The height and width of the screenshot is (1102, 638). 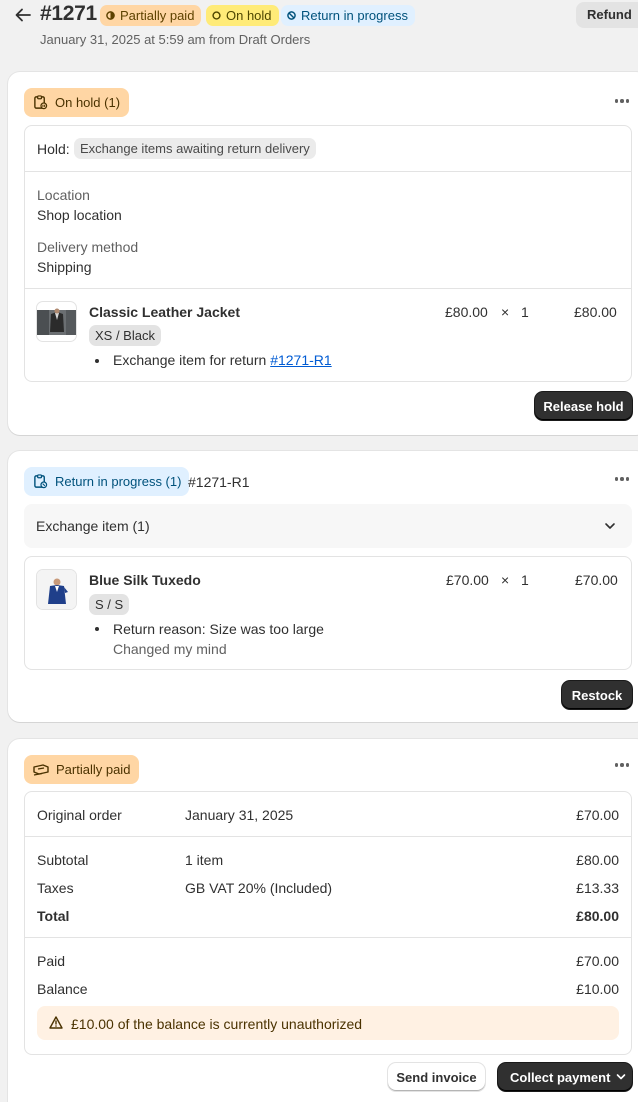 What do you see at coordinates (41, 769) in the screenshot?
I see `cash-icon` at bounding box center [41, 769].